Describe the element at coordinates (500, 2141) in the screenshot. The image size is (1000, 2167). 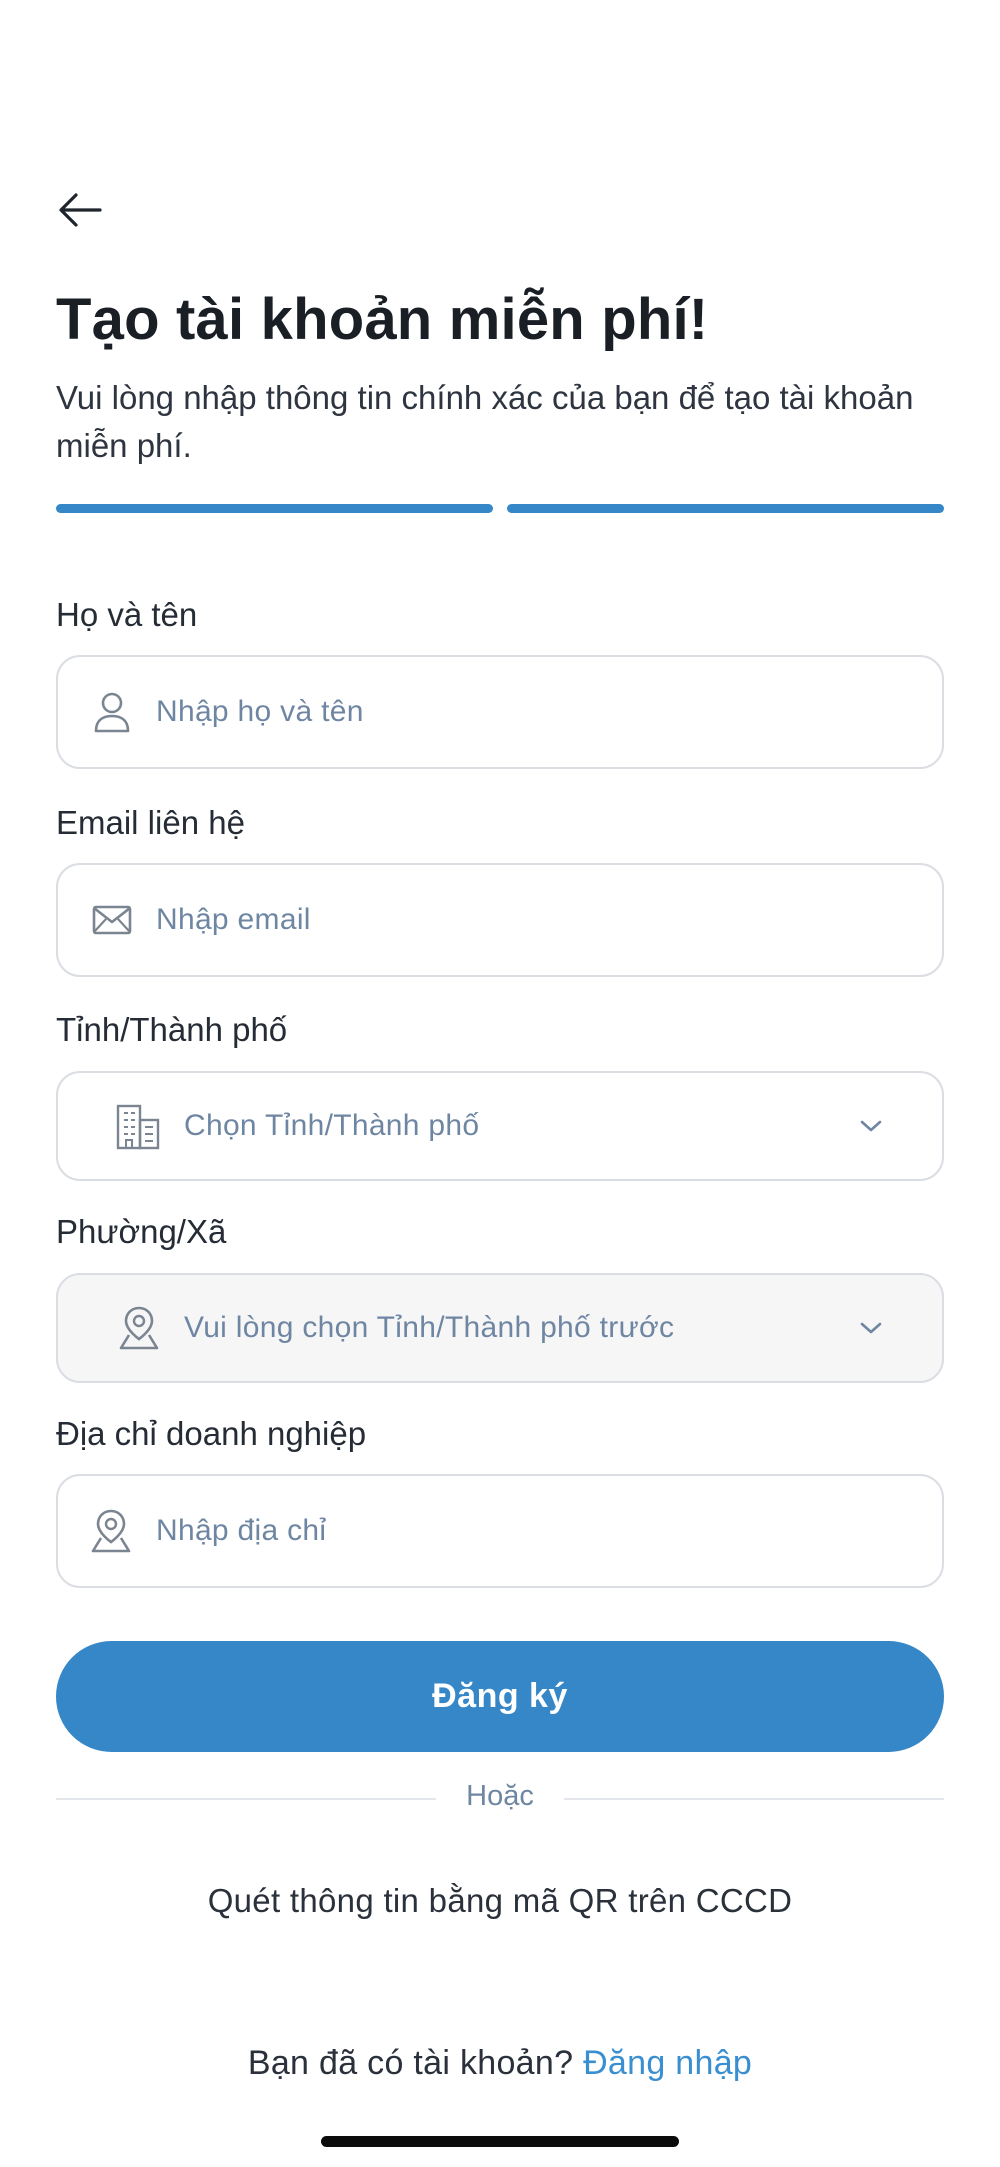
I see `home-indicator` at that location.